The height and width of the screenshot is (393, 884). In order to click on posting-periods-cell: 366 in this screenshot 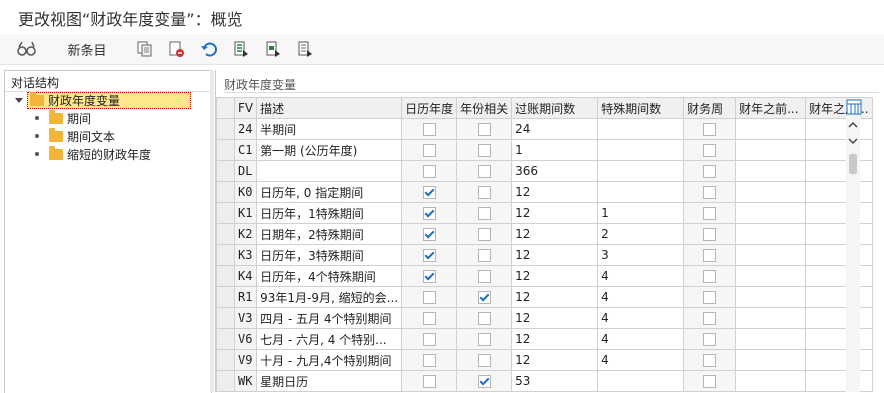, I will do `click(555, 171)`.